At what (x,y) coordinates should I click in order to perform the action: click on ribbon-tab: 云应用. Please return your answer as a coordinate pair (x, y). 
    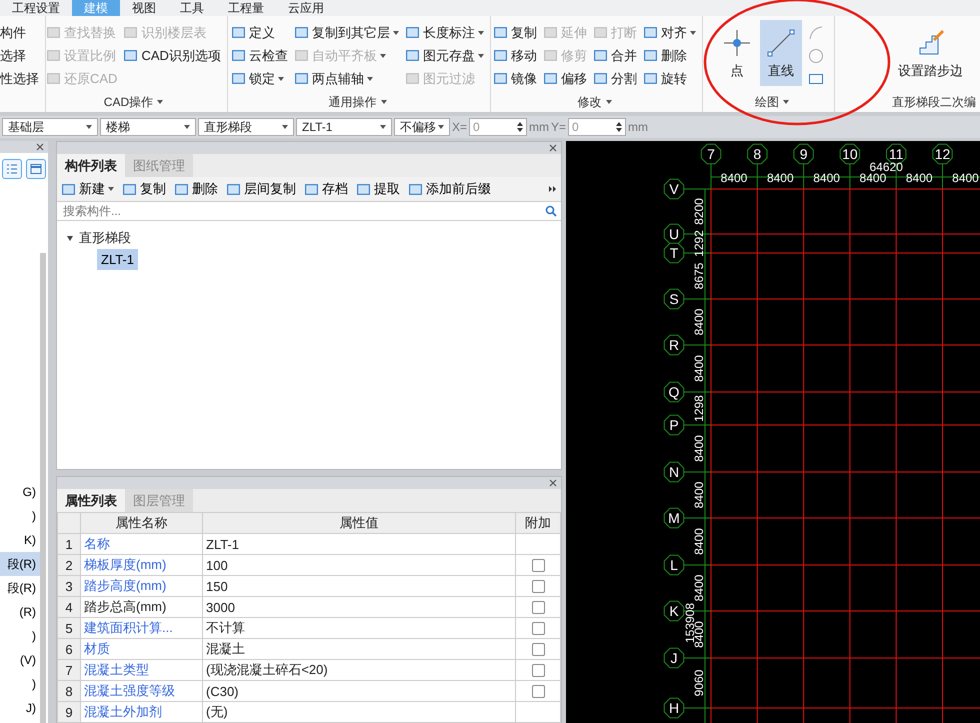
    Looking at the image, I should click on (306, 8).